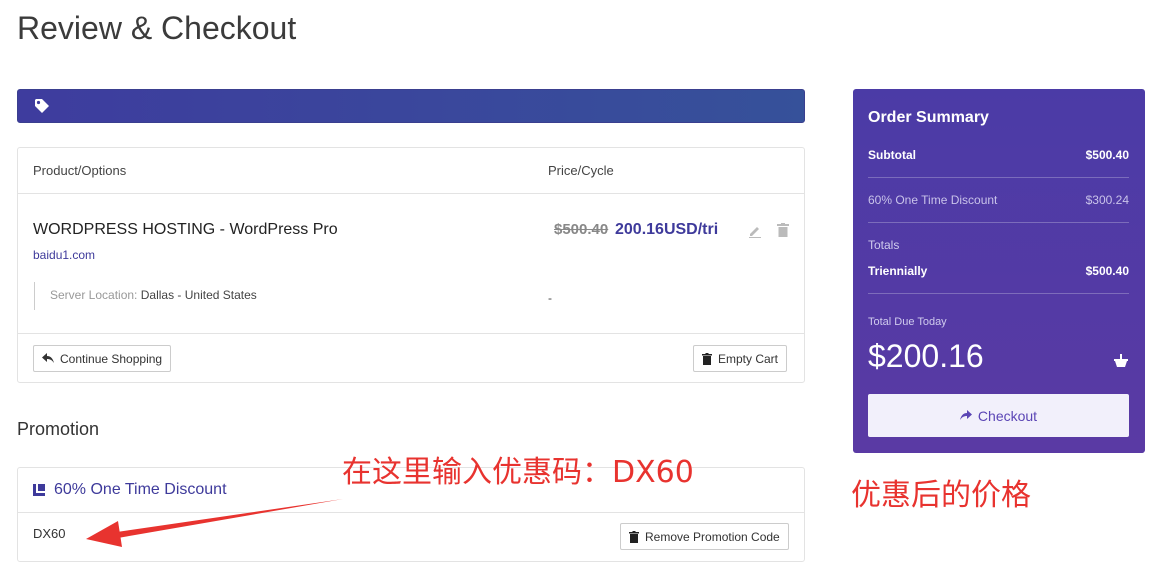 The width and height of the screenshot is (1165, 583). I want to click on subtotal-label: Subtotal, so click(892, 155).